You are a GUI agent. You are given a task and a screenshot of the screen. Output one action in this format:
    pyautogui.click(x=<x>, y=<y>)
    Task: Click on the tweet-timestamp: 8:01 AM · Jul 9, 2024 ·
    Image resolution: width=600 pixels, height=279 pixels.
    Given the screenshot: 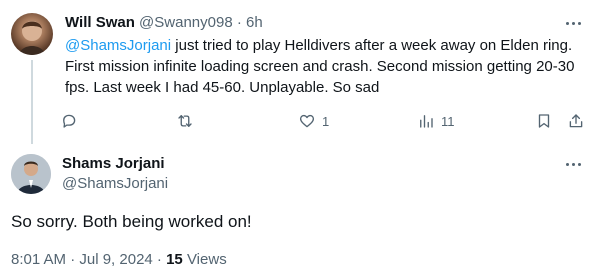 What is the action you would take?
    pyautogui.click(x=88, y=259)
    